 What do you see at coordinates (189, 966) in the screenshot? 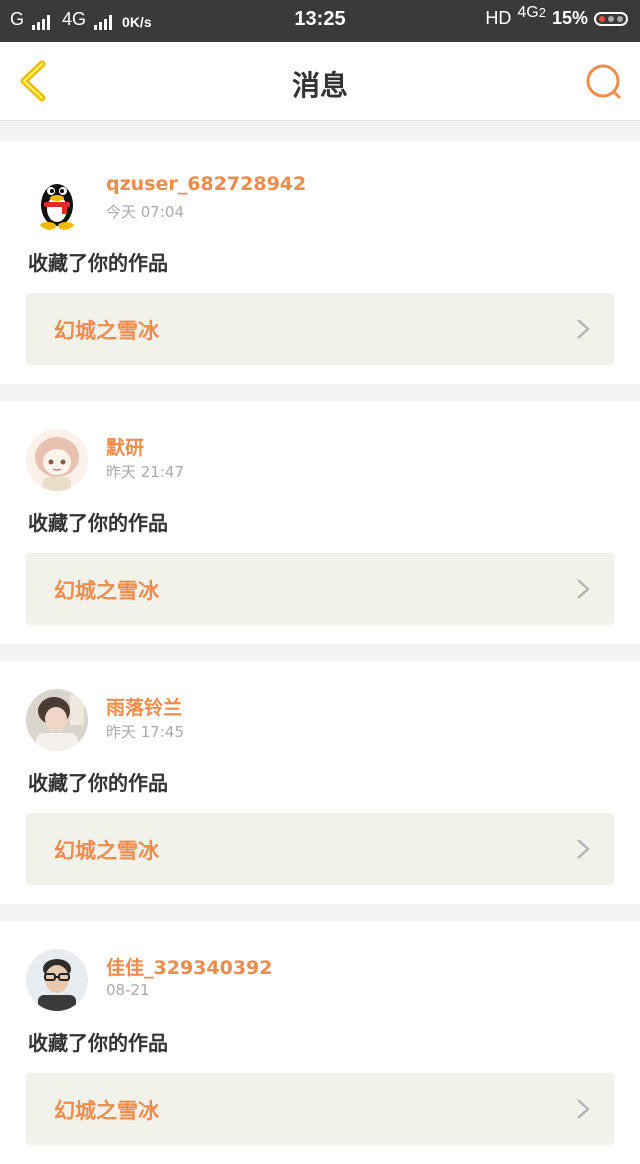
I see `username: 佳佳_329340392` at bounding box center [189, 966].